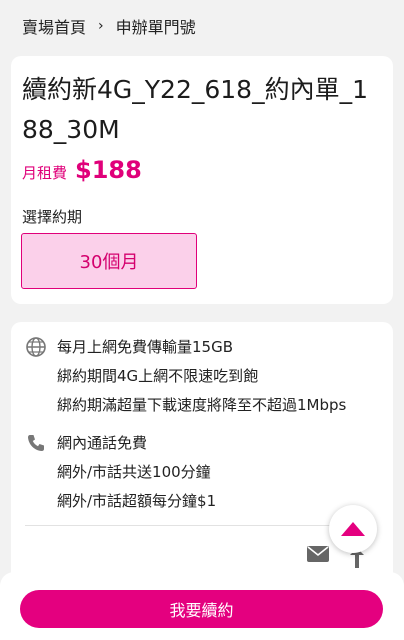 Image resolution: width=404 pixels, height=640 pixels. I want to click on breadcrumb: 賣場首頁 › 申辦單門號, so click(202, 26).